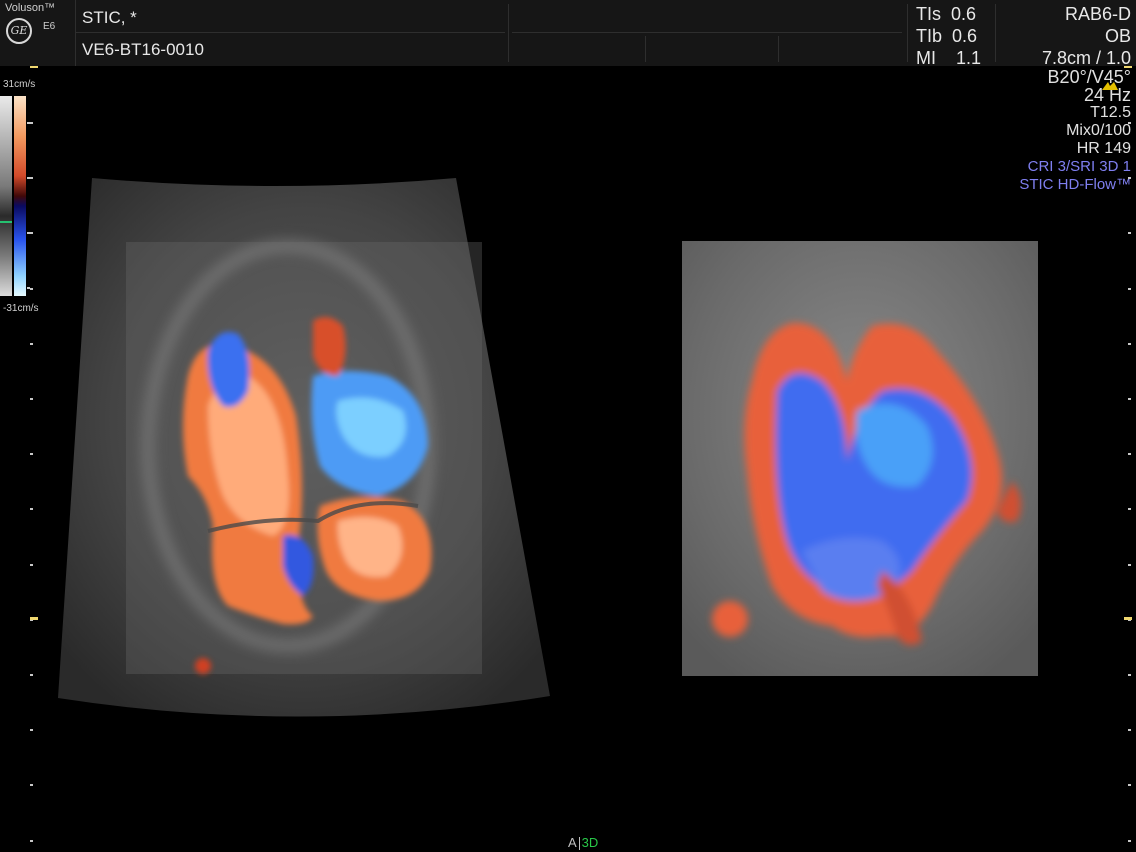  I want to click on grayscale-bar, so click(6, 196).